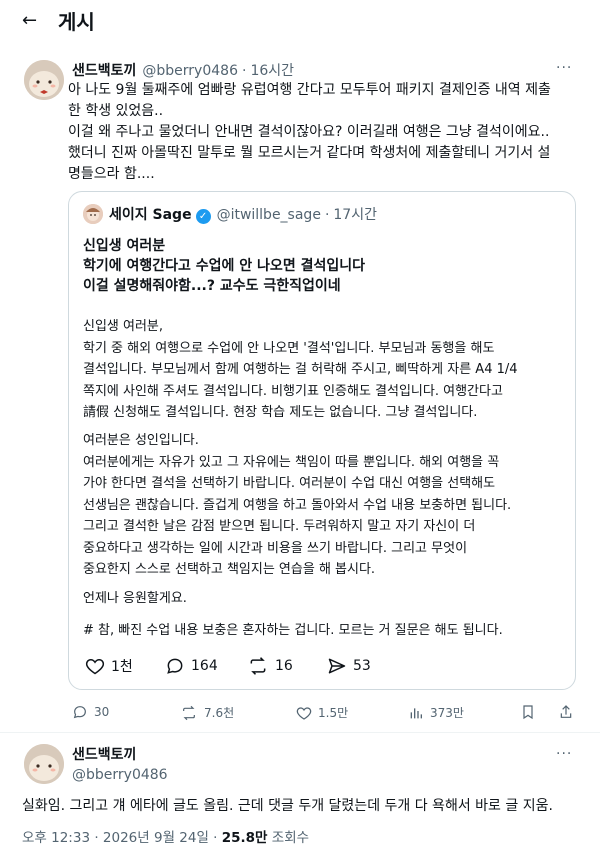 The image size is (600, 861). I want to click on like-count: 1천, so click(122, 667).